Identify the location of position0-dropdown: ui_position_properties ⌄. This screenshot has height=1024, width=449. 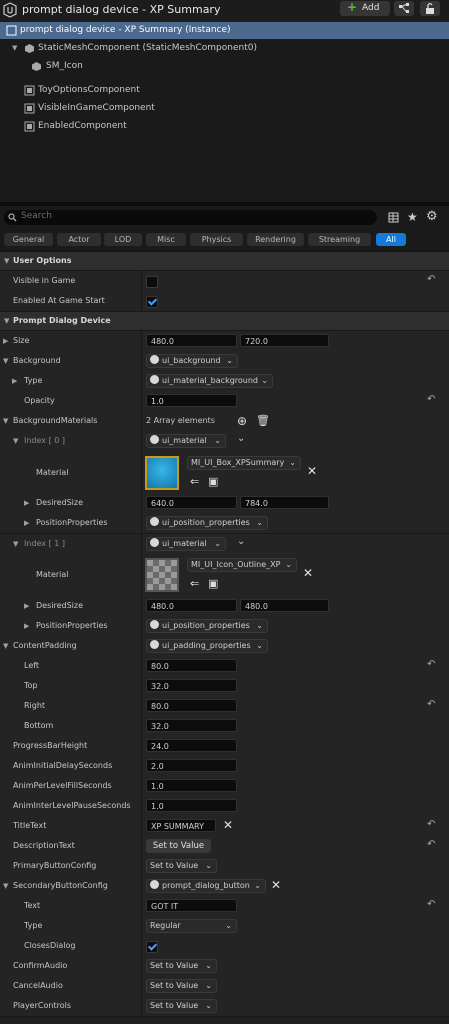
(207, 523).